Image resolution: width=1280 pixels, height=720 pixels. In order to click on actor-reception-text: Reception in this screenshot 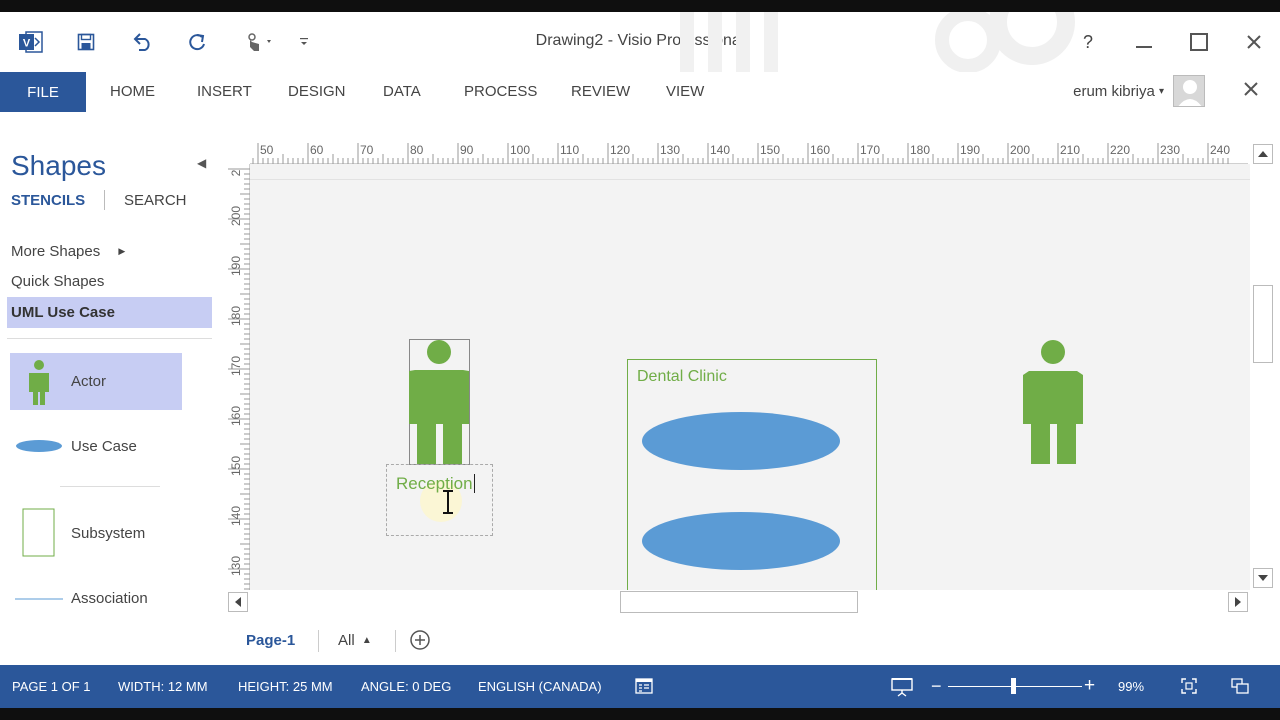, I will do `click(434, 483)`.